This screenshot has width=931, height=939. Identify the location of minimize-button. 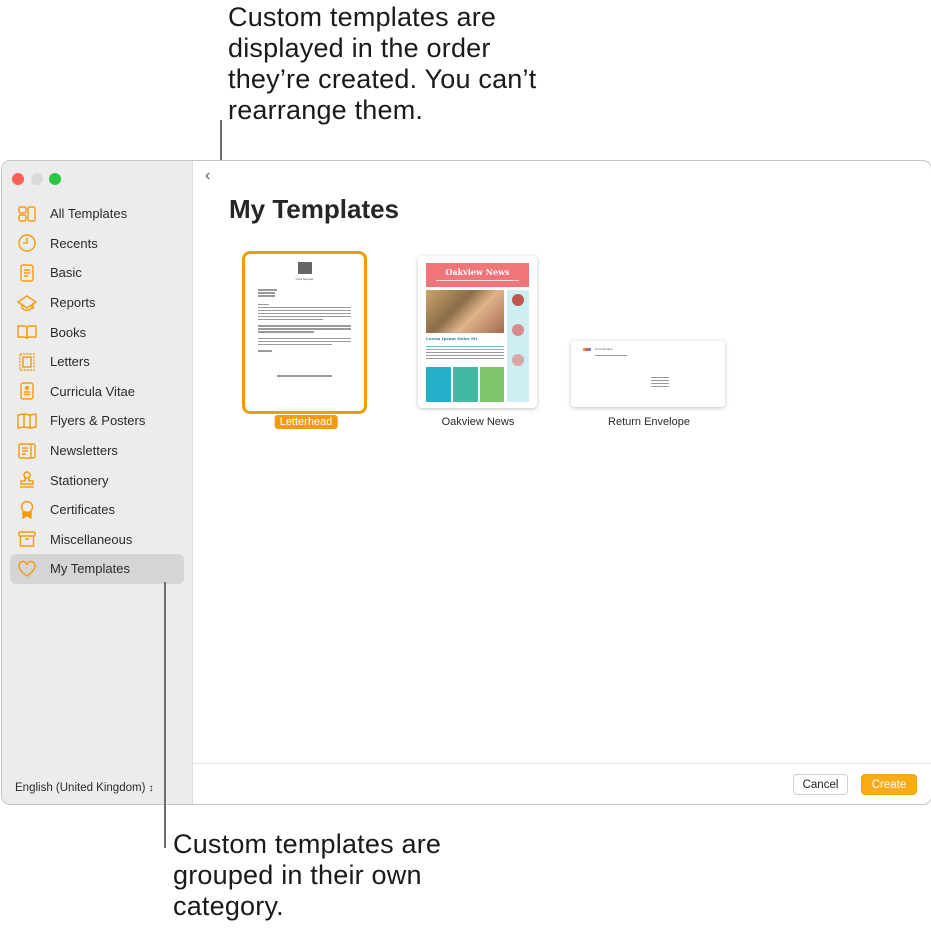
(37, 179).